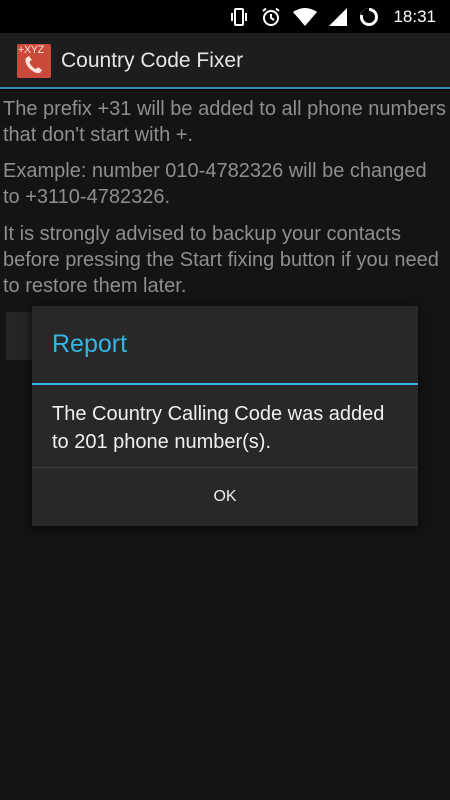 This screenshot has width=450, height=800. I want to click on vibrate-icon, so click(239, 17).